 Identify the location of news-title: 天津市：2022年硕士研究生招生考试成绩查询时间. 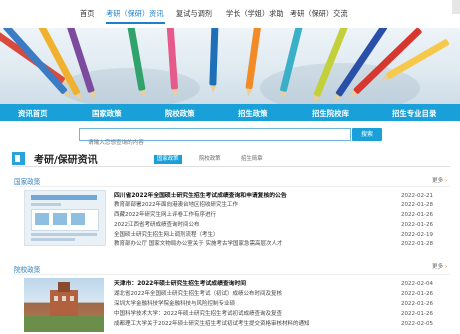
(244, 284).